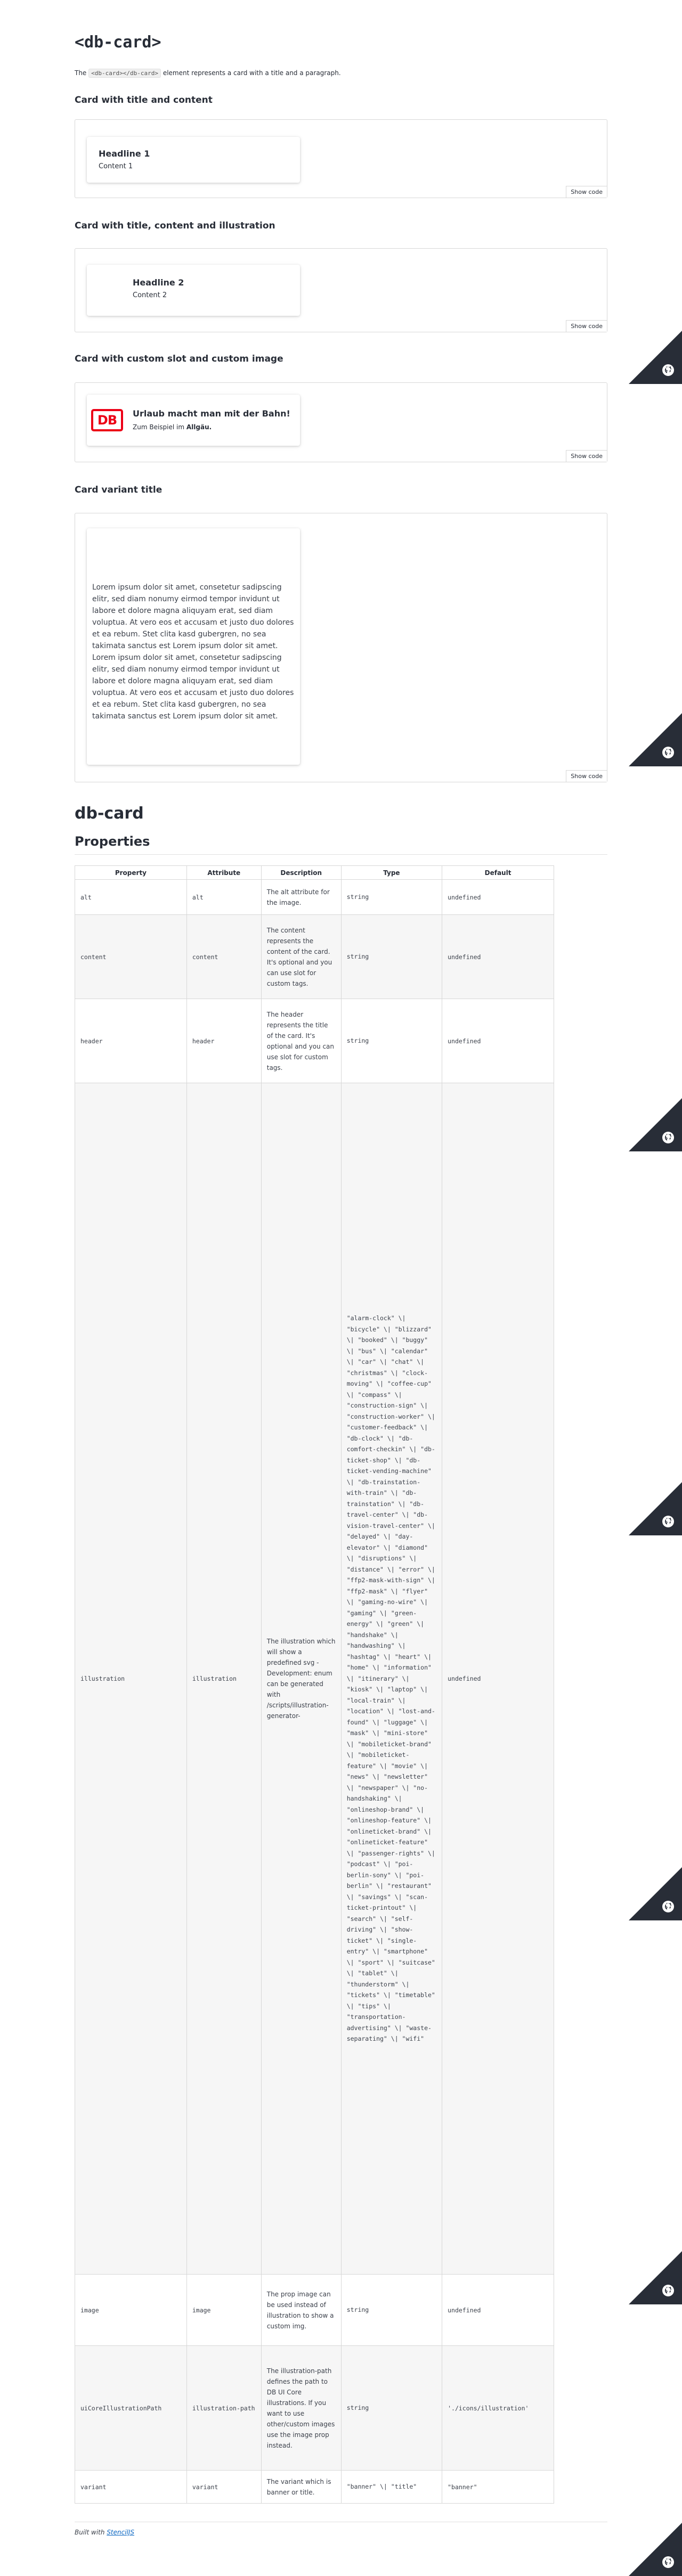 Image resolution: width=682 pixels, height=2576 pixels. I want to click on example-title-1: Card with title and content, so click(144, 100).